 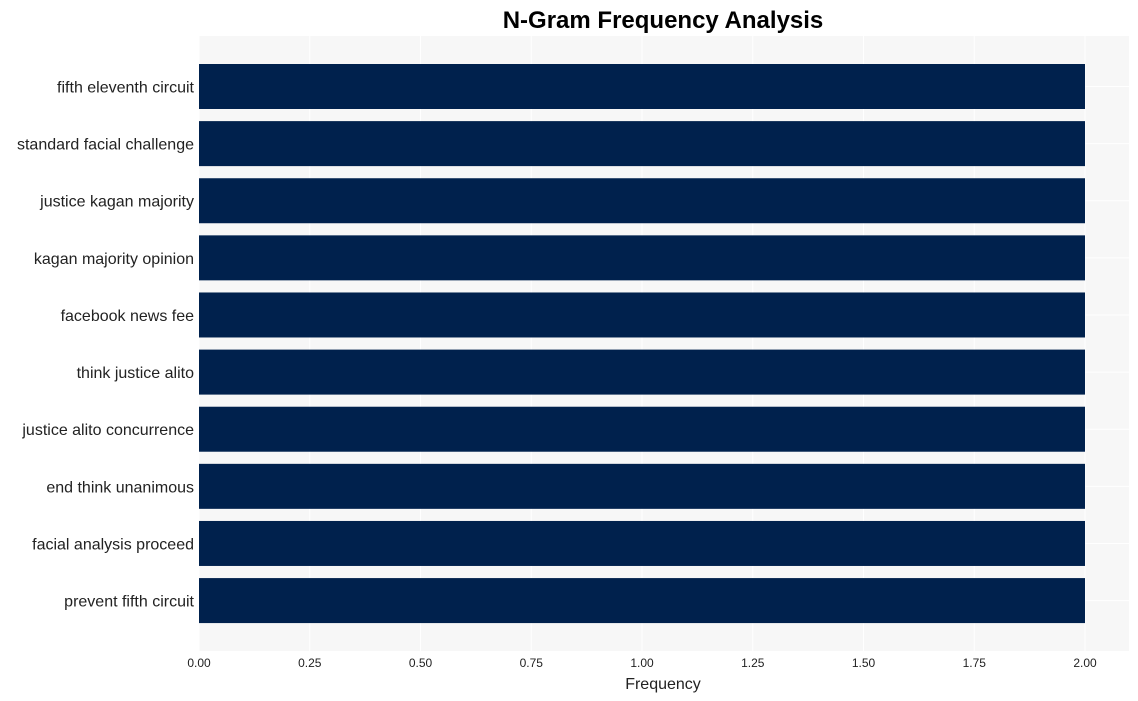 What do you see at coordinates (120, 487) in the screenshot?
I see `y-tick-label: end think unanimous` at bounding box center [120, 487].